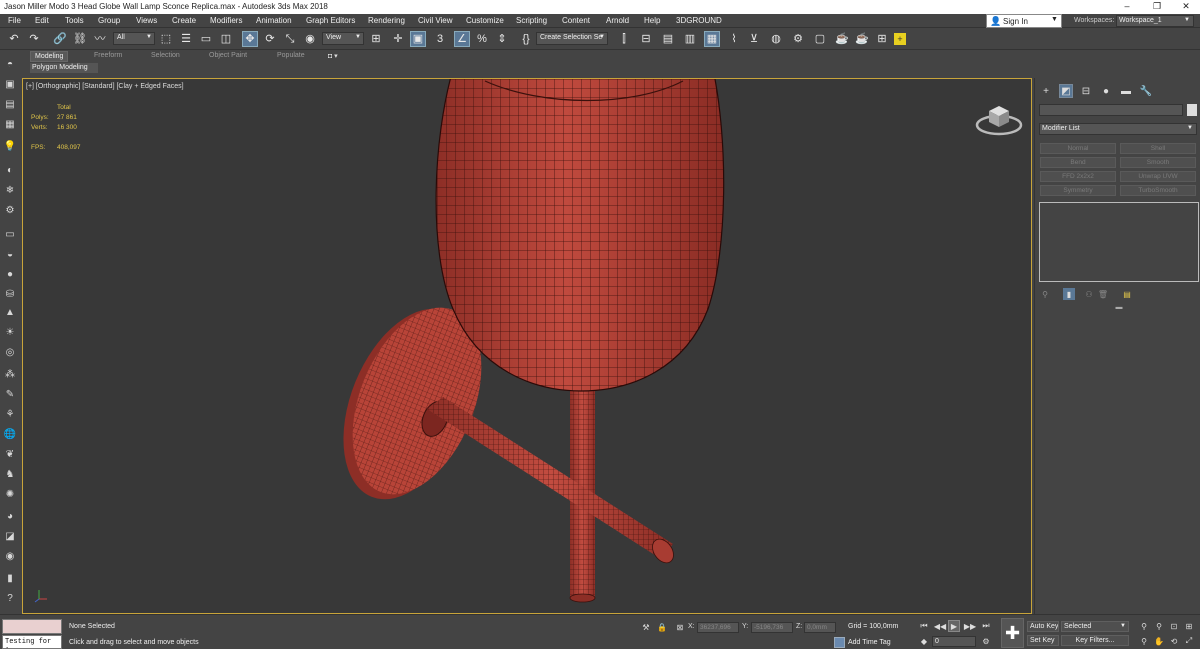  I want to click on zoom-icon: ⚲, so click(1144, 626).